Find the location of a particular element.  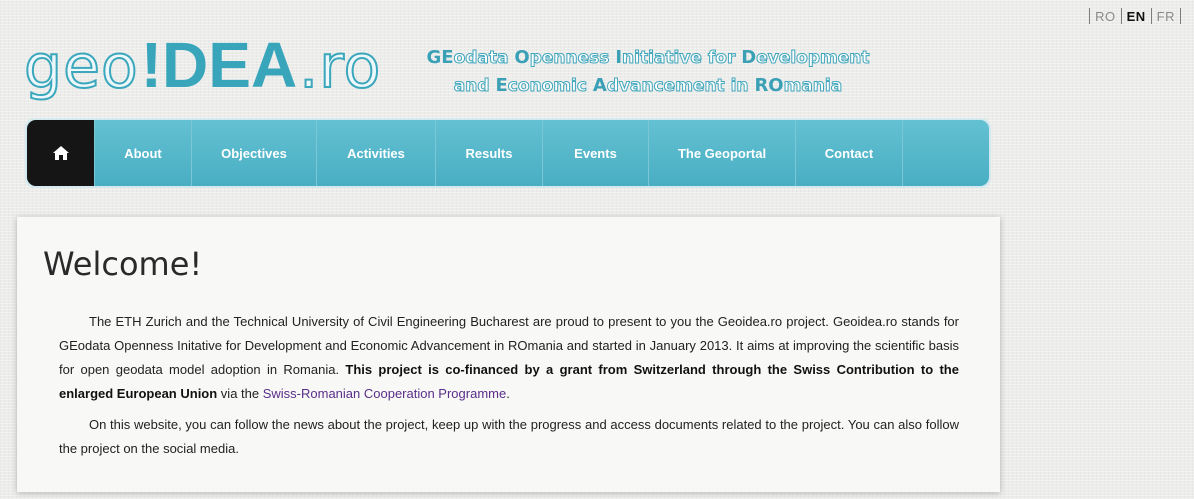

nav-item-contact: Contact is located at coordinates (849, 153).